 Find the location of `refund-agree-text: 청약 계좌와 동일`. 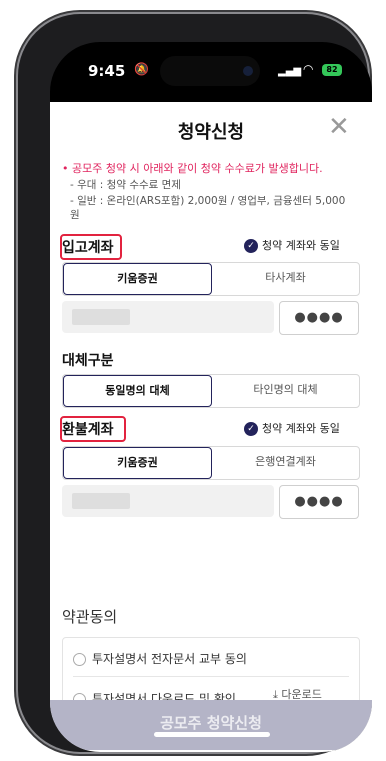

refund-agree-text: 청약 계좌와 동일 is located at coordinates (301, 428).